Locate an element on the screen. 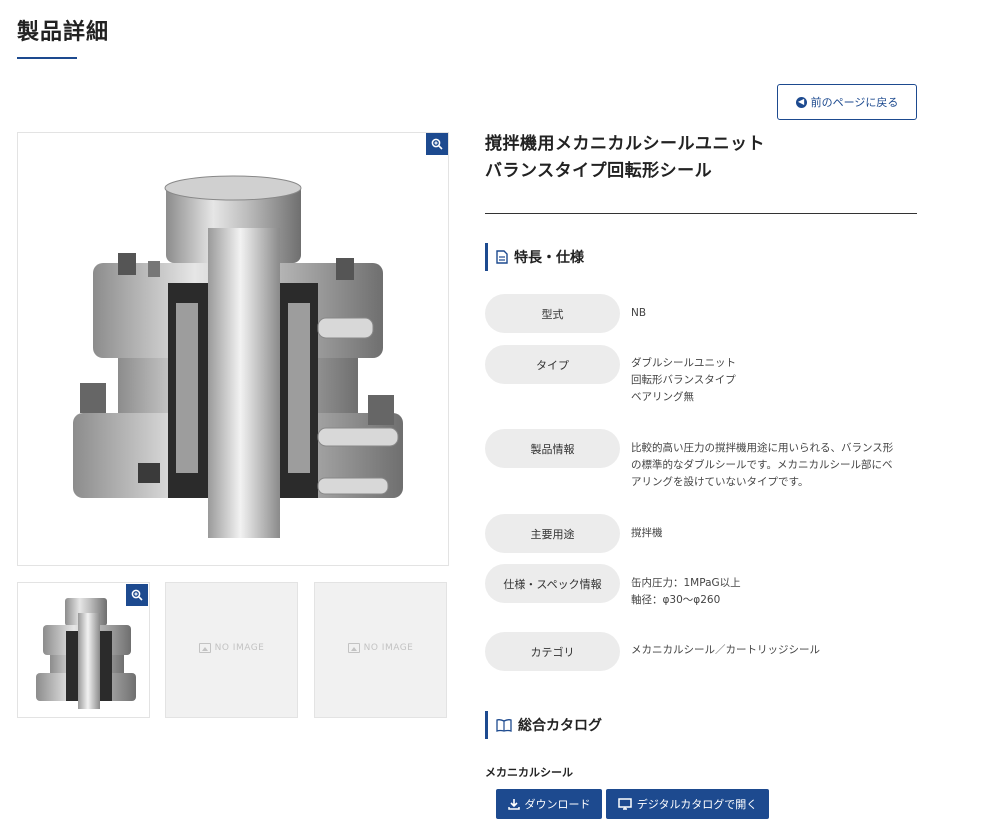 Image resolution: width=985 pixels, height=828 pixels. monitor-icon is located at coordinates (625, 804).